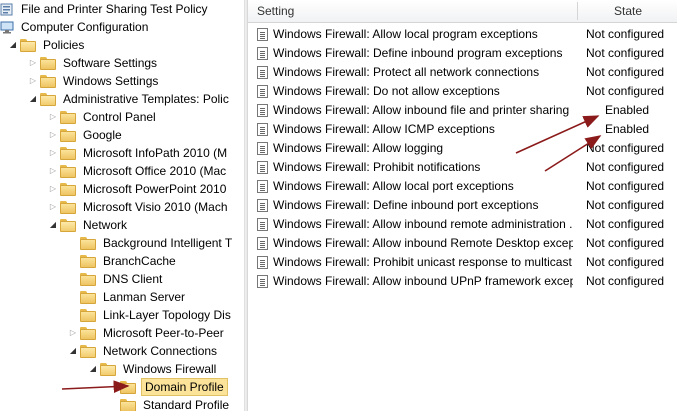 The image size is (677, 411). Describe the element at coordinates (105, 9) in the screenshot. I see `tree-node: File and Printer Sharing Test Policy` at that location.